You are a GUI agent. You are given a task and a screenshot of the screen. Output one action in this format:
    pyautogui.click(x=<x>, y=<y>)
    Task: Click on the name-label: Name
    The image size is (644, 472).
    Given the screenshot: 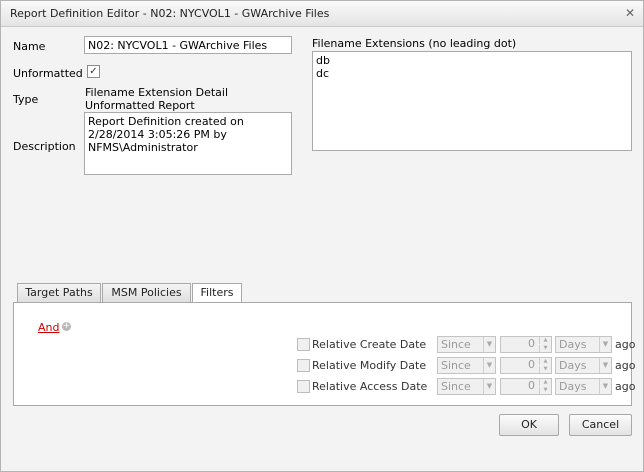 What is the action you would take?
    pyautogui.click(x=29, y=46)
    